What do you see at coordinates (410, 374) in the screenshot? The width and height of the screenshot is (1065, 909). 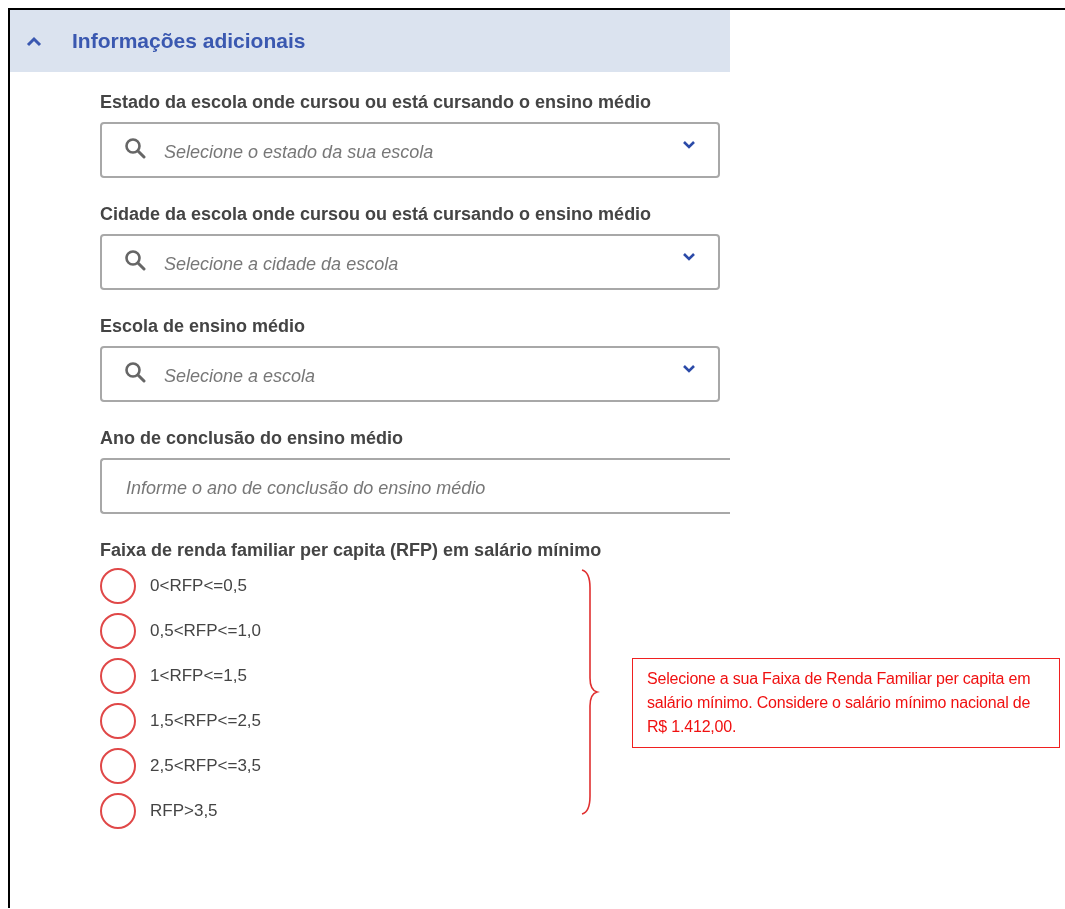 I see `select-field: Selecione a escola` at bounding box center [410, 374].